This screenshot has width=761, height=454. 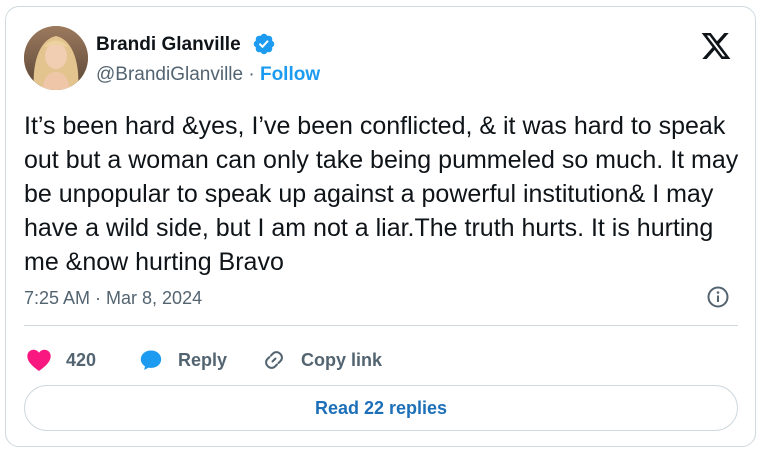 I want to click on copy-link-label: Copy link, so click(x=342, y=359).